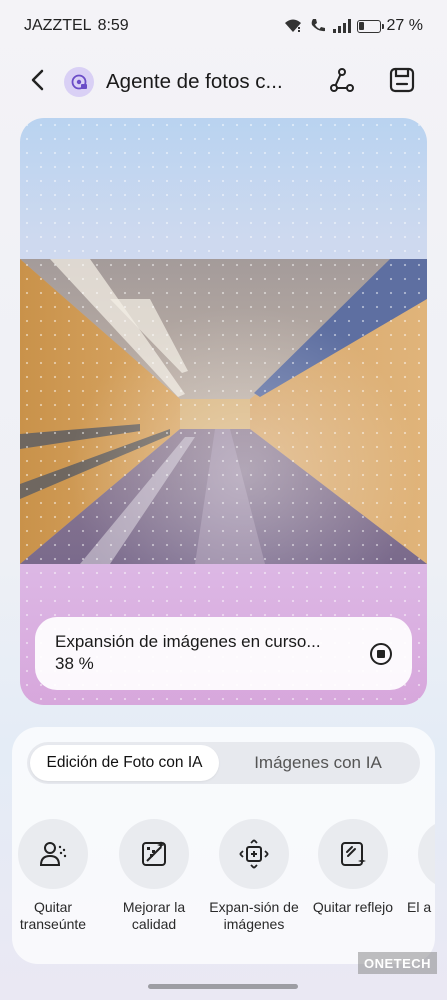 The height and width of the screenshot is (1000, 447). What do you see at coordinates (113, 25) in the screenshot?
I see `status-time: 8:59` at bounding box center [113, 25].